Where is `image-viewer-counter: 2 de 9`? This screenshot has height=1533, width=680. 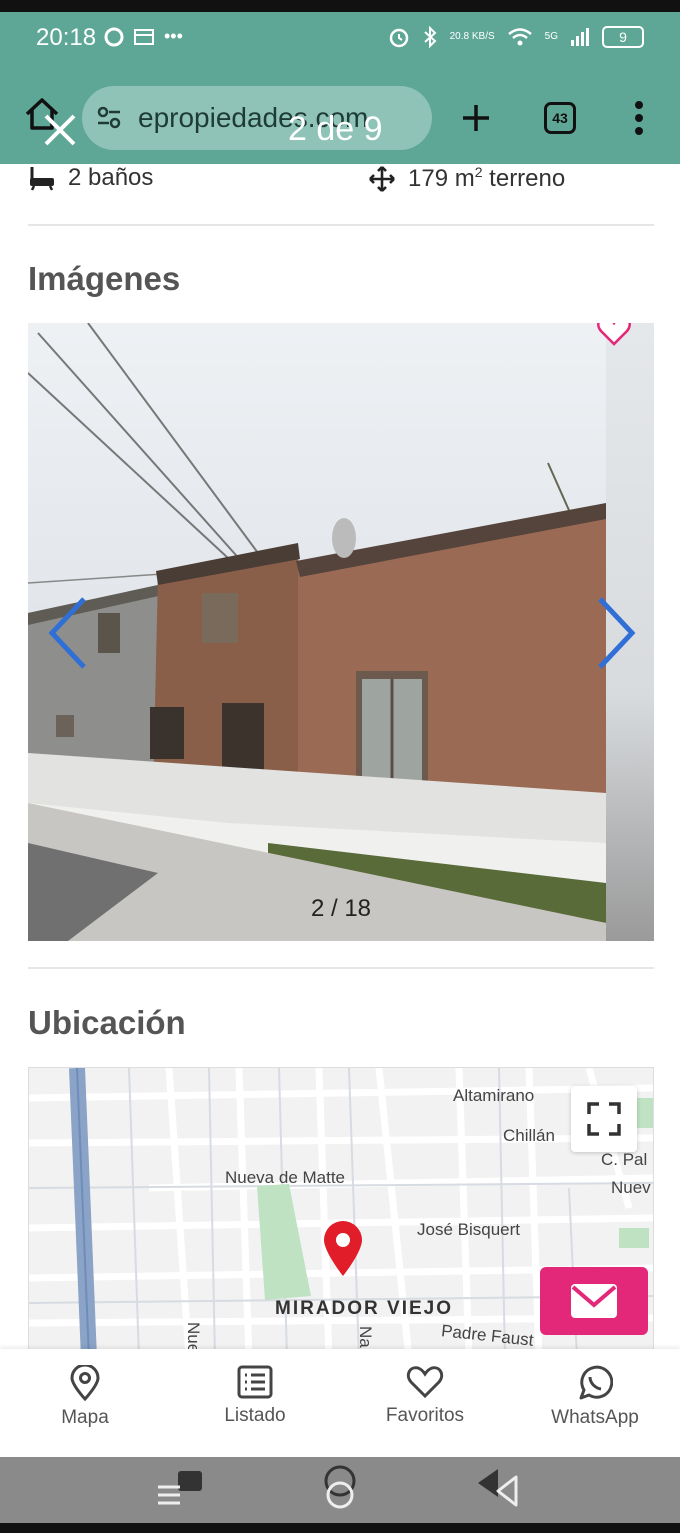 image-viewer-counter: 2 de 9 is located at coordinates (335, 129).